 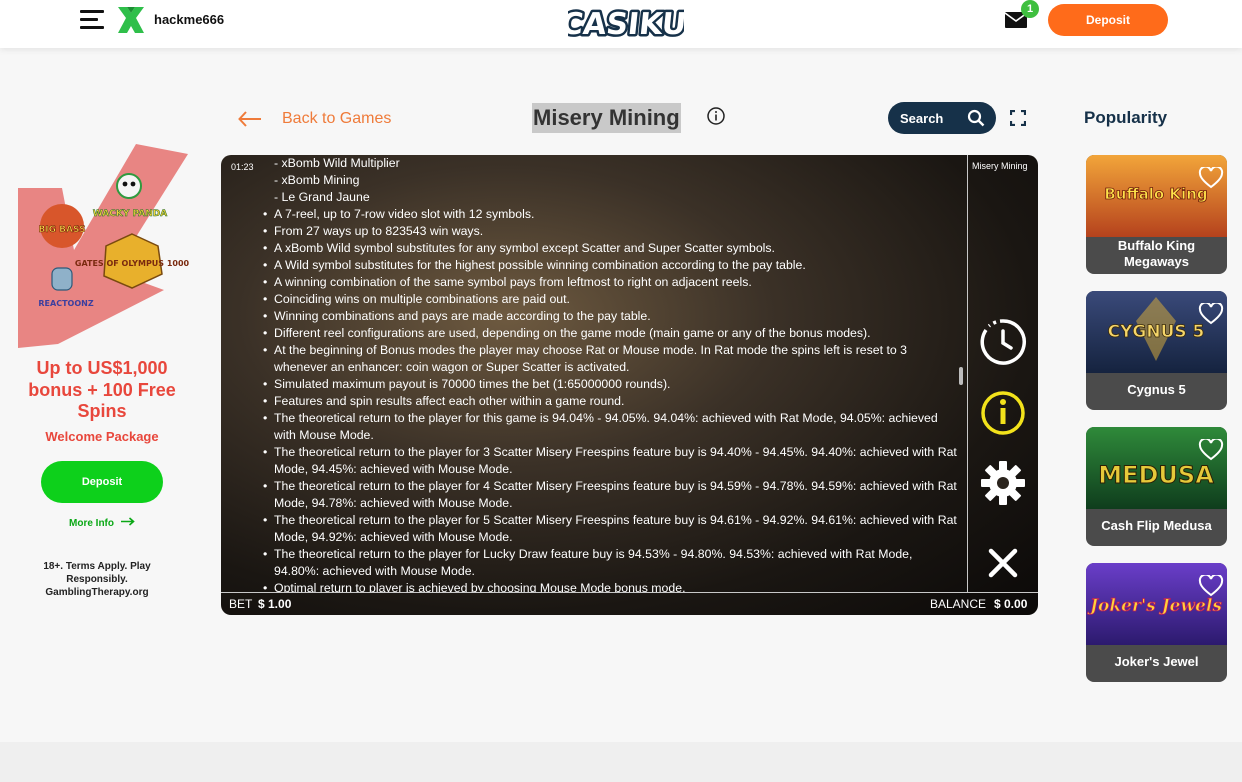 What do you see at coordinates (1003, 413) in the screenshot?
I see `game-info-icon` at bounding box center [1003, 413].